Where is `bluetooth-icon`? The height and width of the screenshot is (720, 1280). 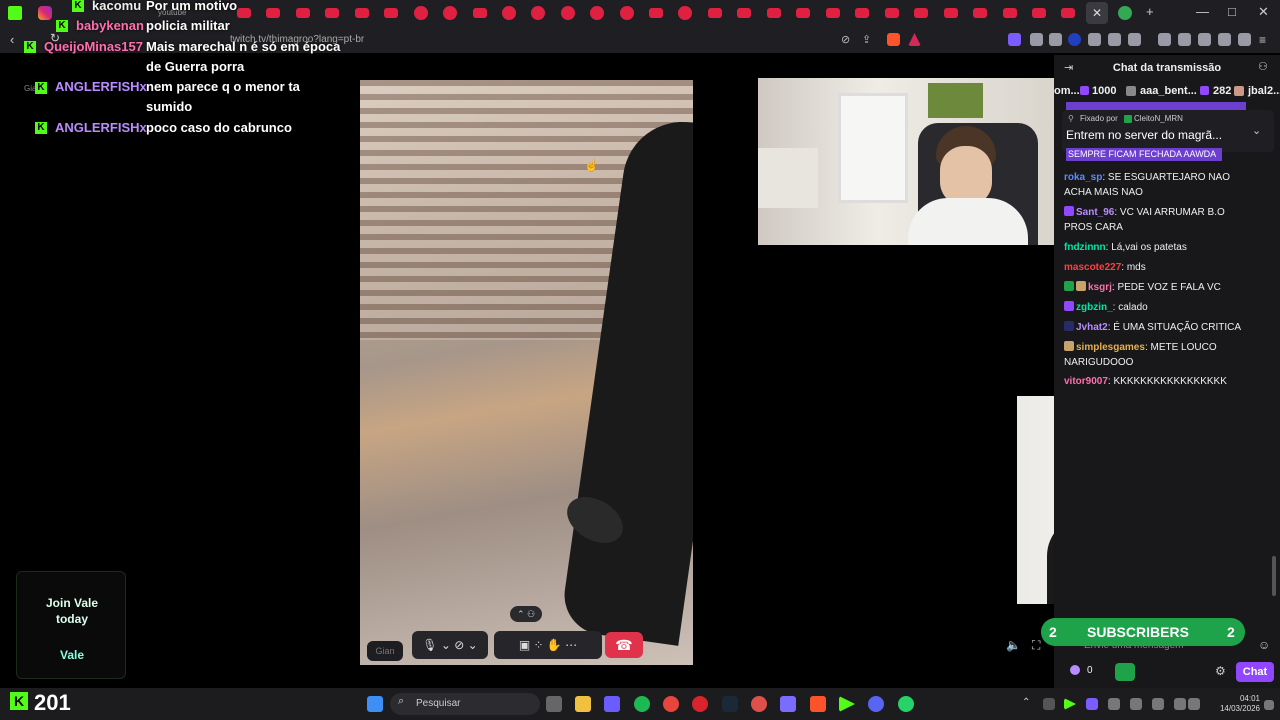
bluetooth-icon is located at coordinates (1136, 704).